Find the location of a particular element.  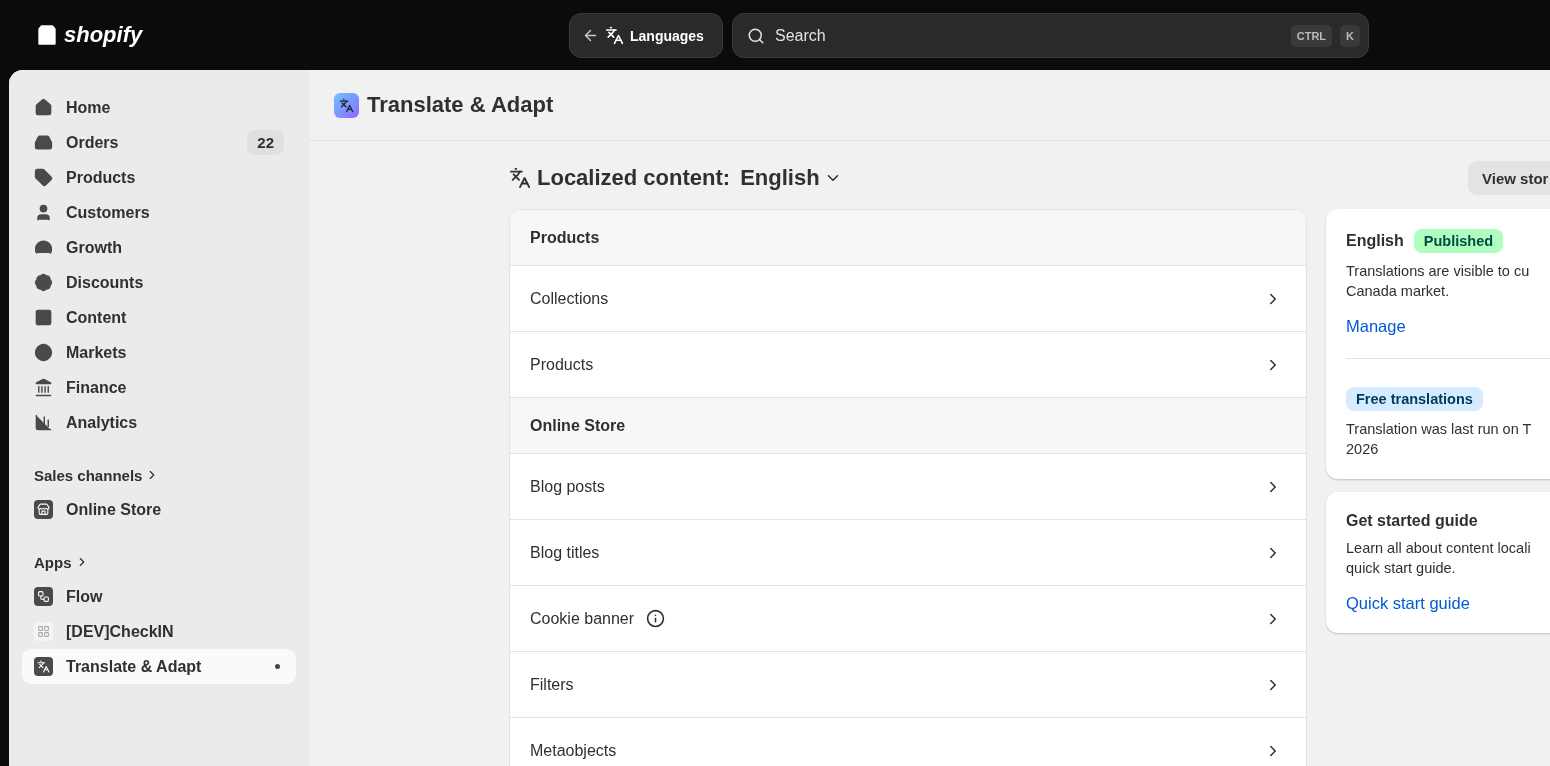

sidebar-item: Flow is located at coordinates (159, 596).